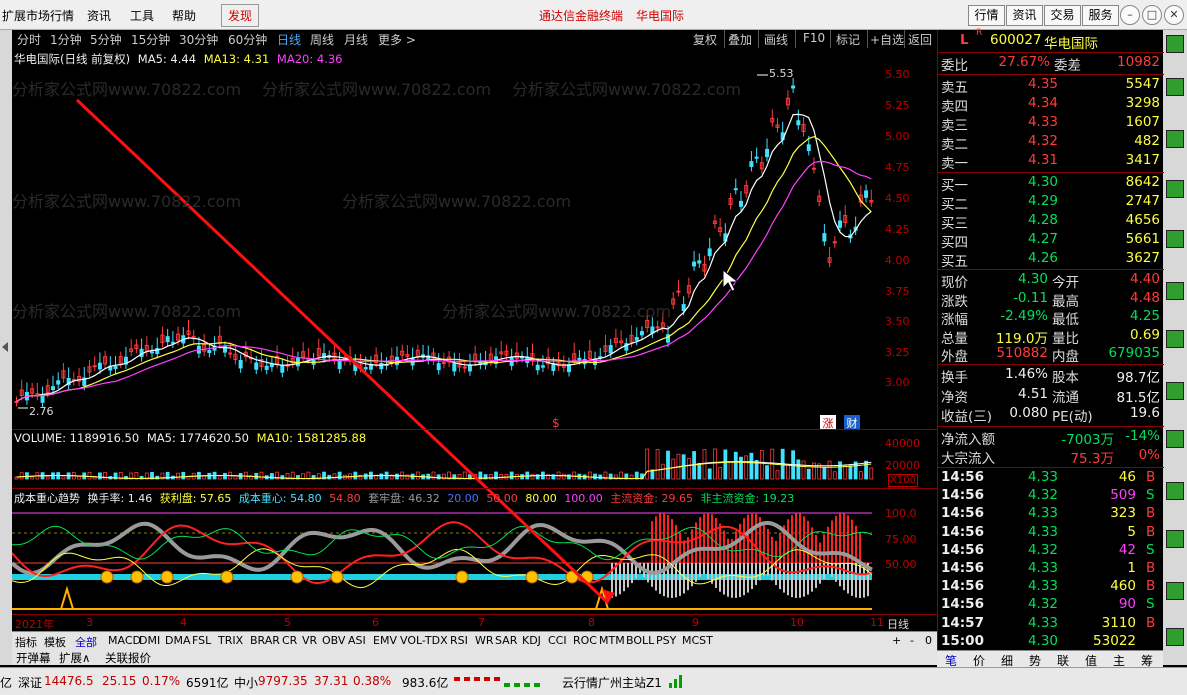 This screenshot has height=695, width=1187. What do you see at coordinates (1051, 105) in the screenshot?
I see `ask-row: 卖四 4.34 3298` at bounding box center [1051, 105].